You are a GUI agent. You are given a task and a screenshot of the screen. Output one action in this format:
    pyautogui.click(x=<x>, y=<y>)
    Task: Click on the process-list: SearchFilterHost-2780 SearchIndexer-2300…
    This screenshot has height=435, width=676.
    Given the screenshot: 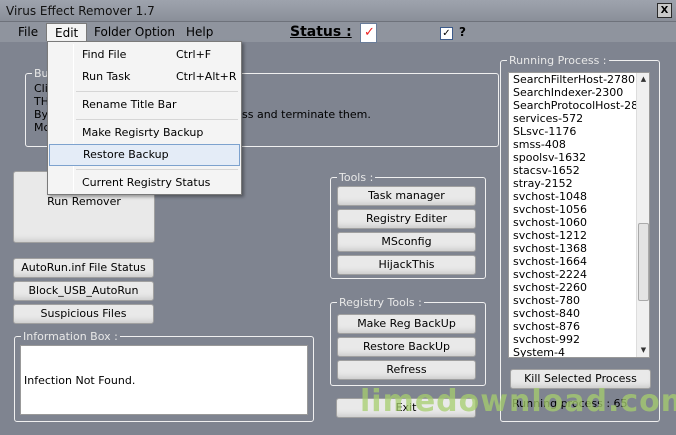 What is the action you would take?
    pyautogui.click(x=579, y=215)
    